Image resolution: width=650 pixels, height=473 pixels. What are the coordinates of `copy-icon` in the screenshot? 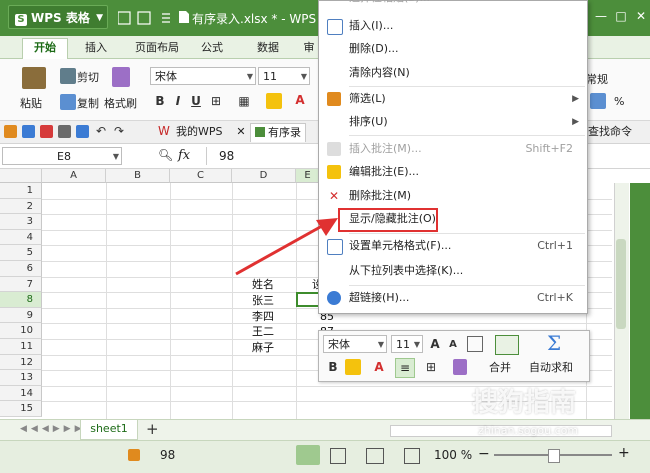 It's located at (68, 102).